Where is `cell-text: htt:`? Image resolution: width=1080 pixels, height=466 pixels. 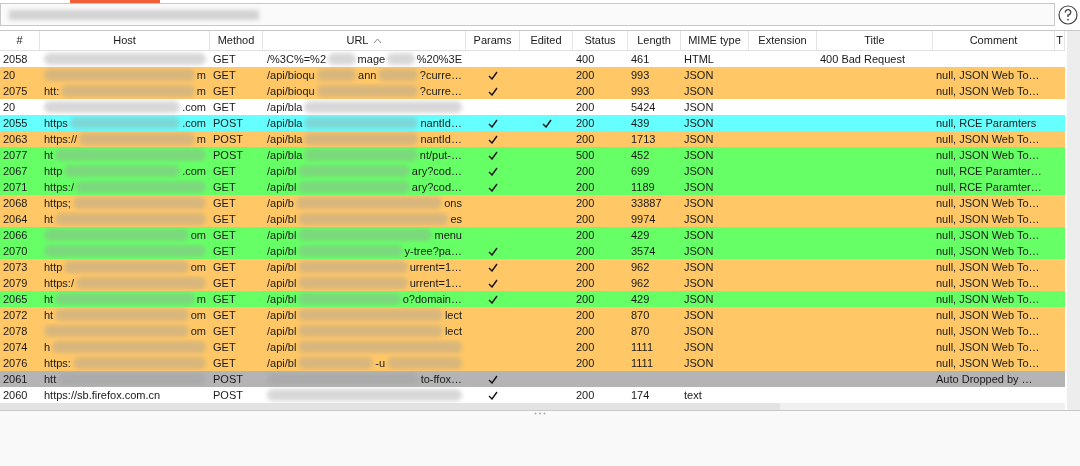 cell-text: htt: is located at coordinates (52, 91).